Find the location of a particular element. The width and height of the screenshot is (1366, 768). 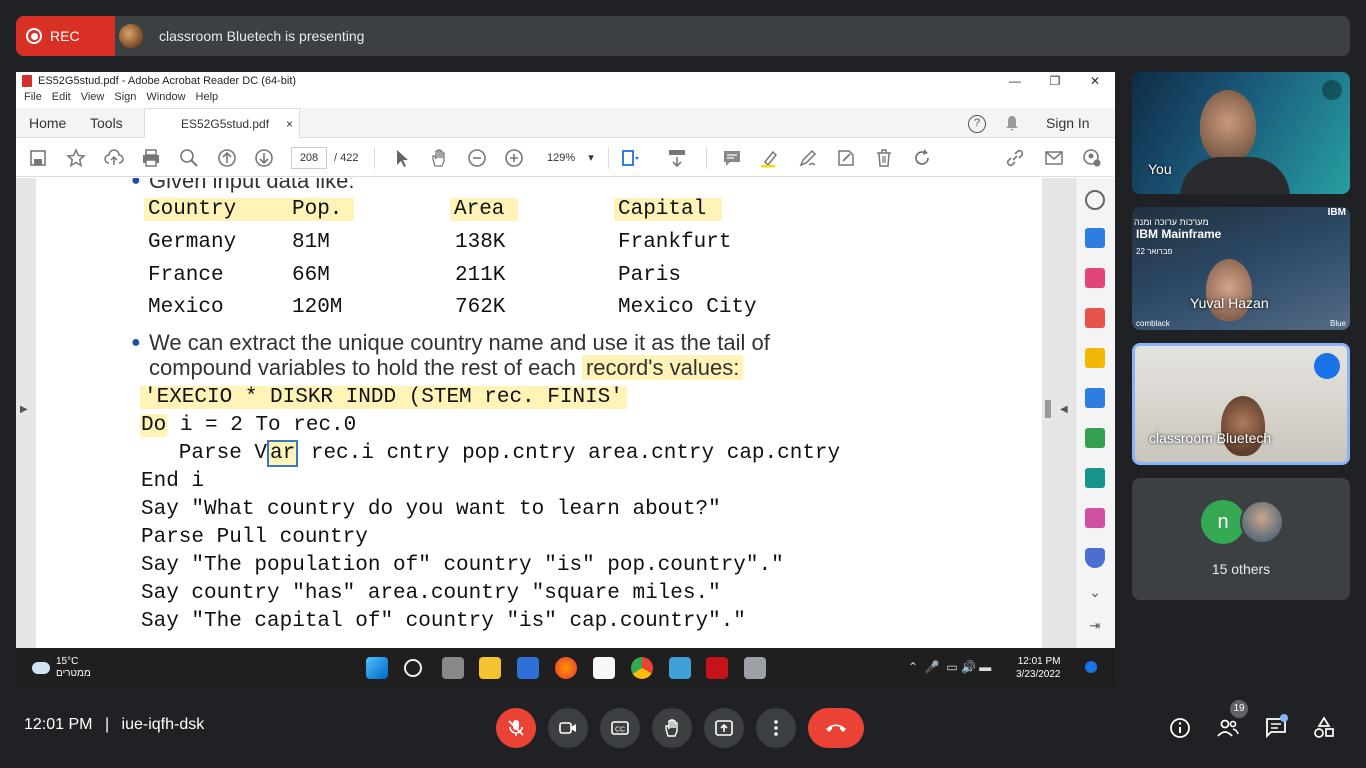

select-cursor-icon is located at coordinates (402, 158).